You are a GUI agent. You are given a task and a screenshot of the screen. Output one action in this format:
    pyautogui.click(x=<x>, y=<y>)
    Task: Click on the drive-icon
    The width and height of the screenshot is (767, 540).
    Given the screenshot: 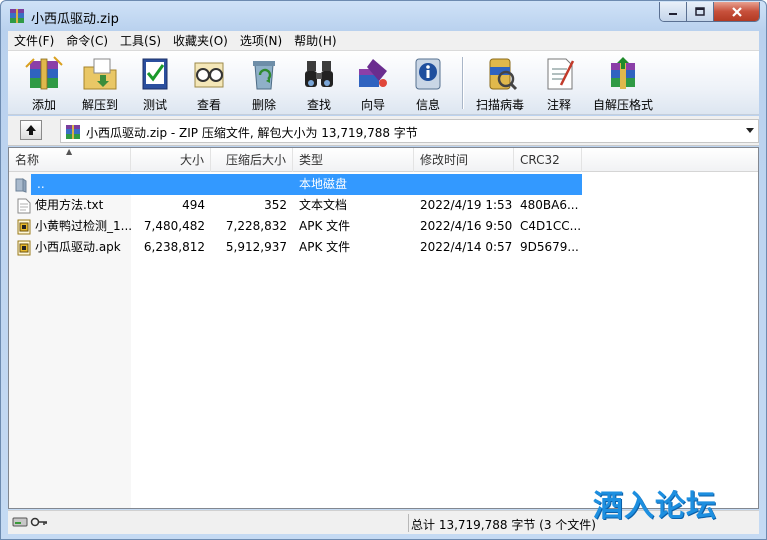 What is the action you would take?
    pyautogui.click(x=20, y=522)
    